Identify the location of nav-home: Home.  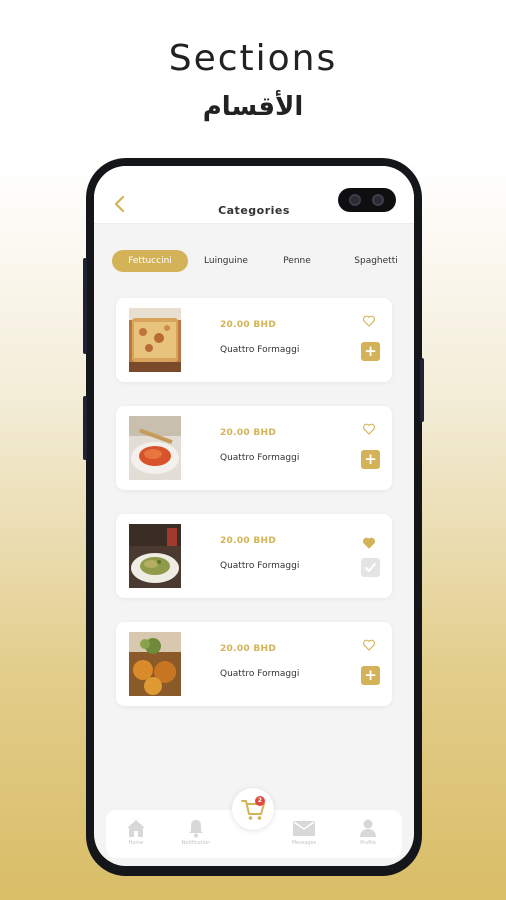
(136, 832).